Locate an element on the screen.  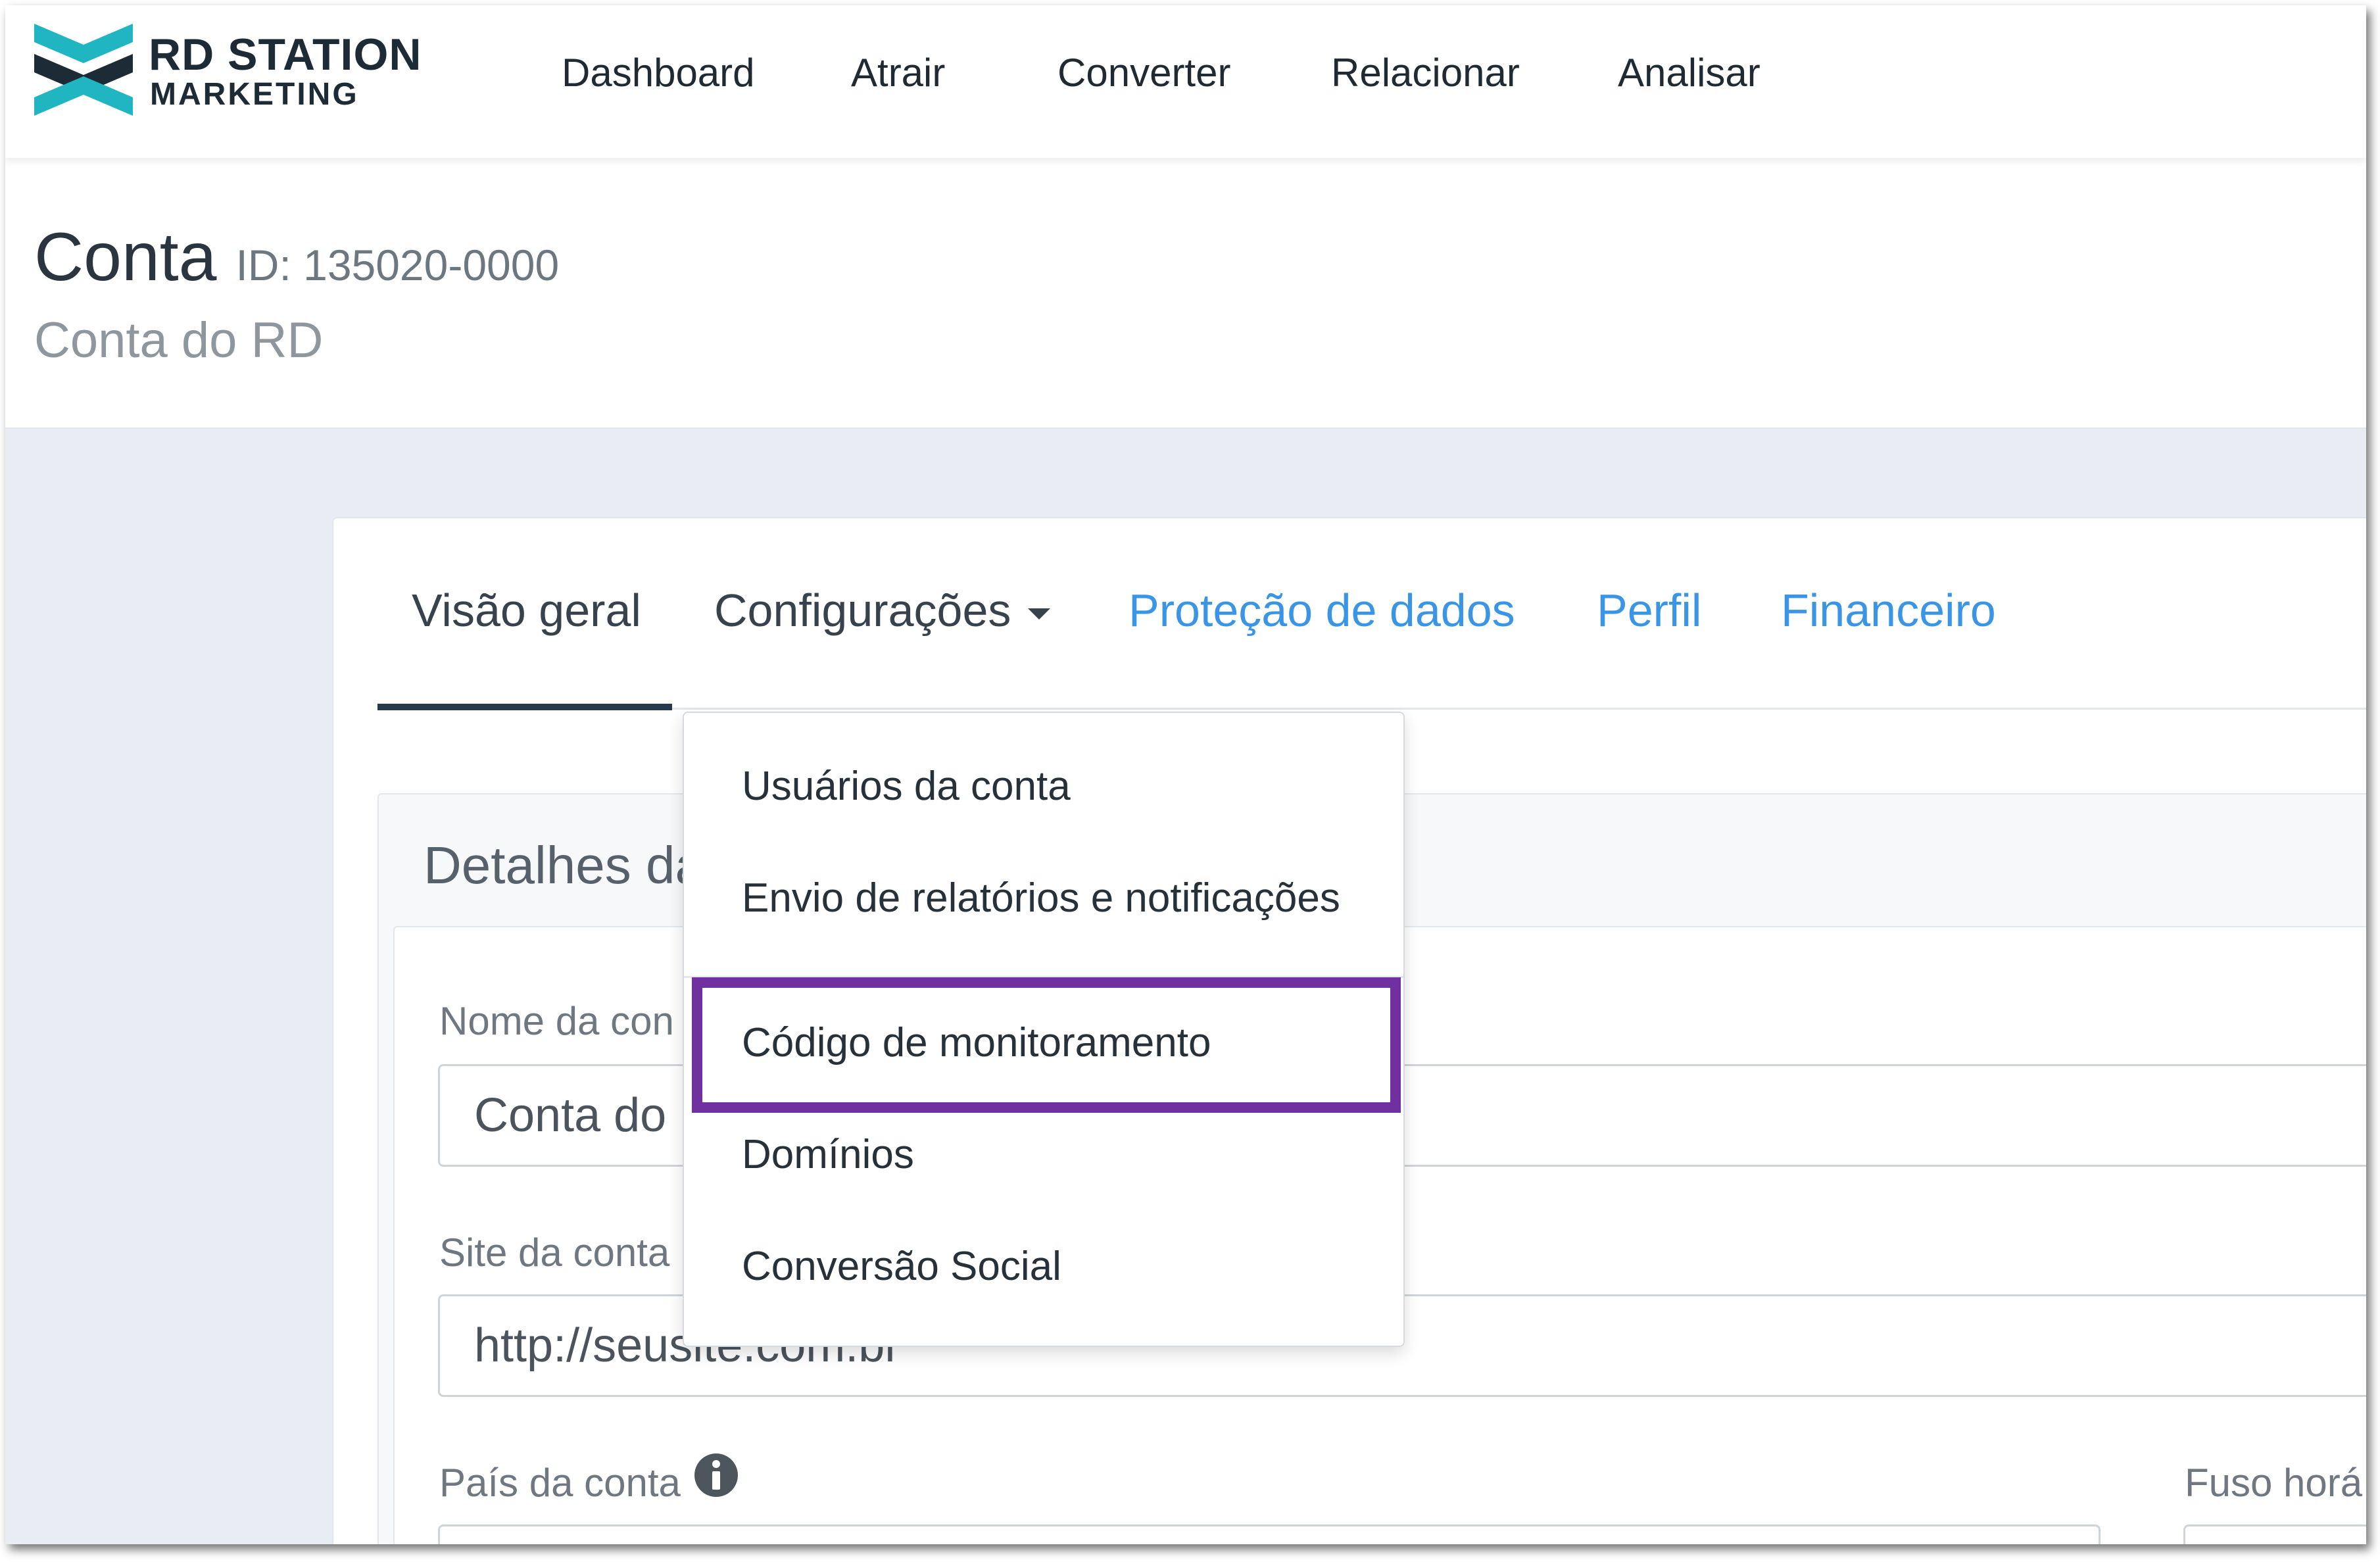
account-title: Conta is located at coordinates (125, 257).